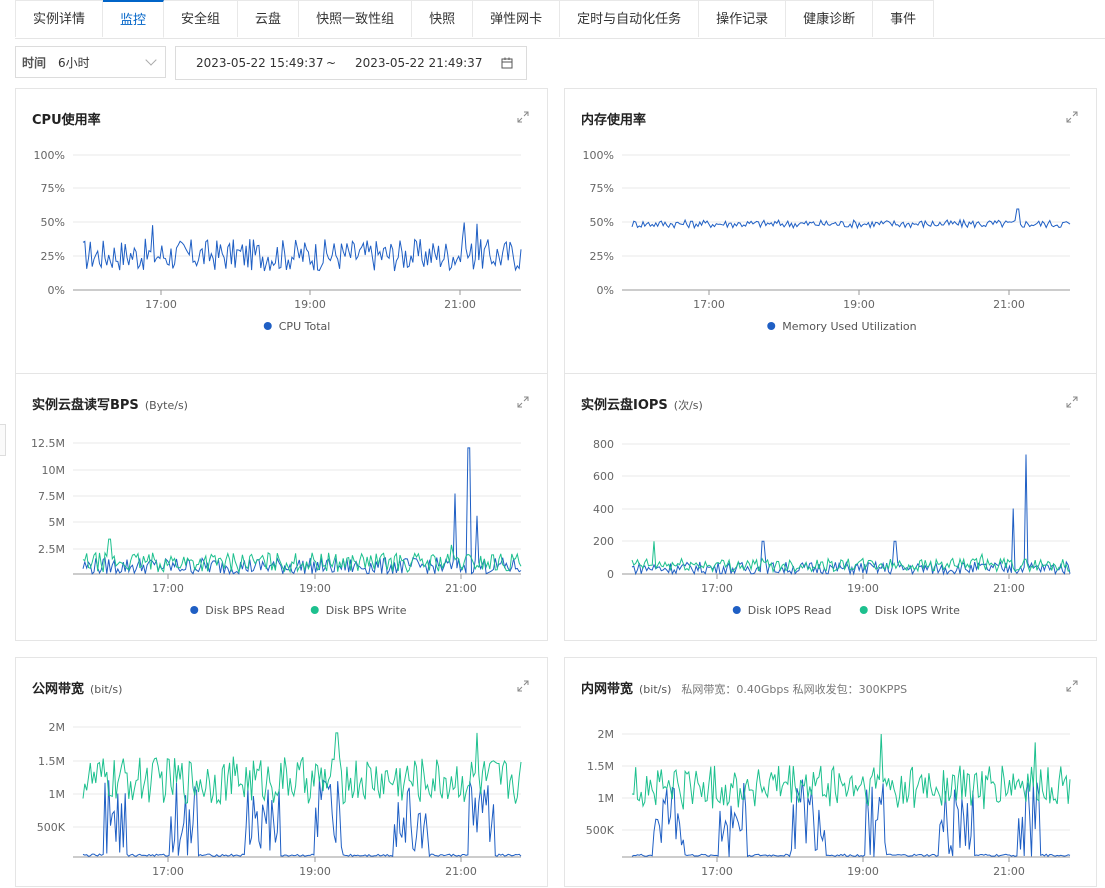 This screenshot has width=1105, height=888. I want to click on y-tick-label: 12.5M, so click(48, 443).